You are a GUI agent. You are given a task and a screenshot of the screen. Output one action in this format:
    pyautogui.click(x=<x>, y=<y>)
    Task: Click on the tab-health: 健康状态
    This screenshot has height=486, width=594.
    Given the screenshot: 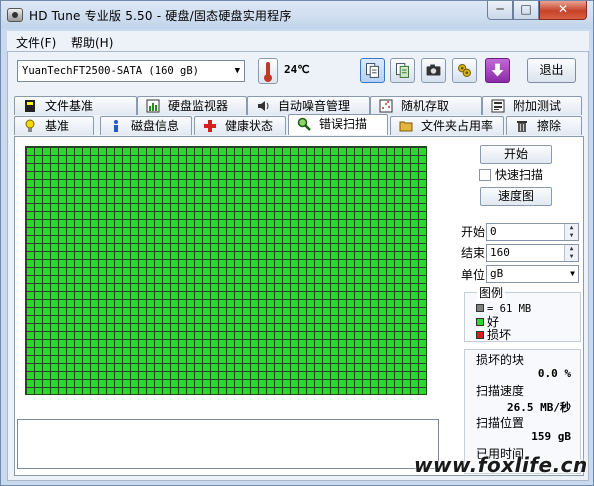 What is the action you would take?
    pyautogui.click(x=240, y=125)
    